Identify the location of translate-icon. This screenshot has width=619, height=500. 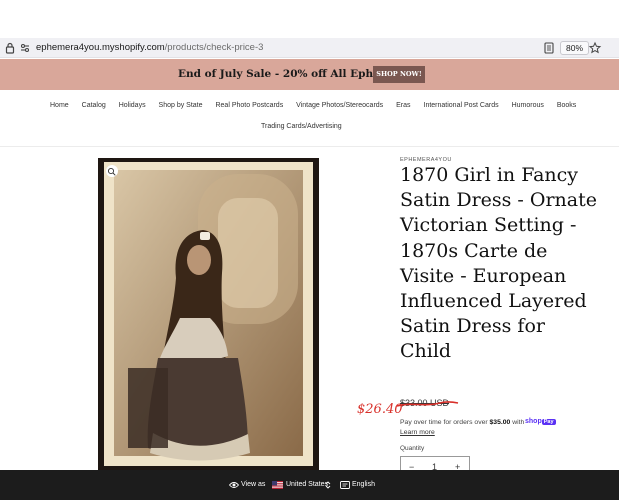
(345, 485).